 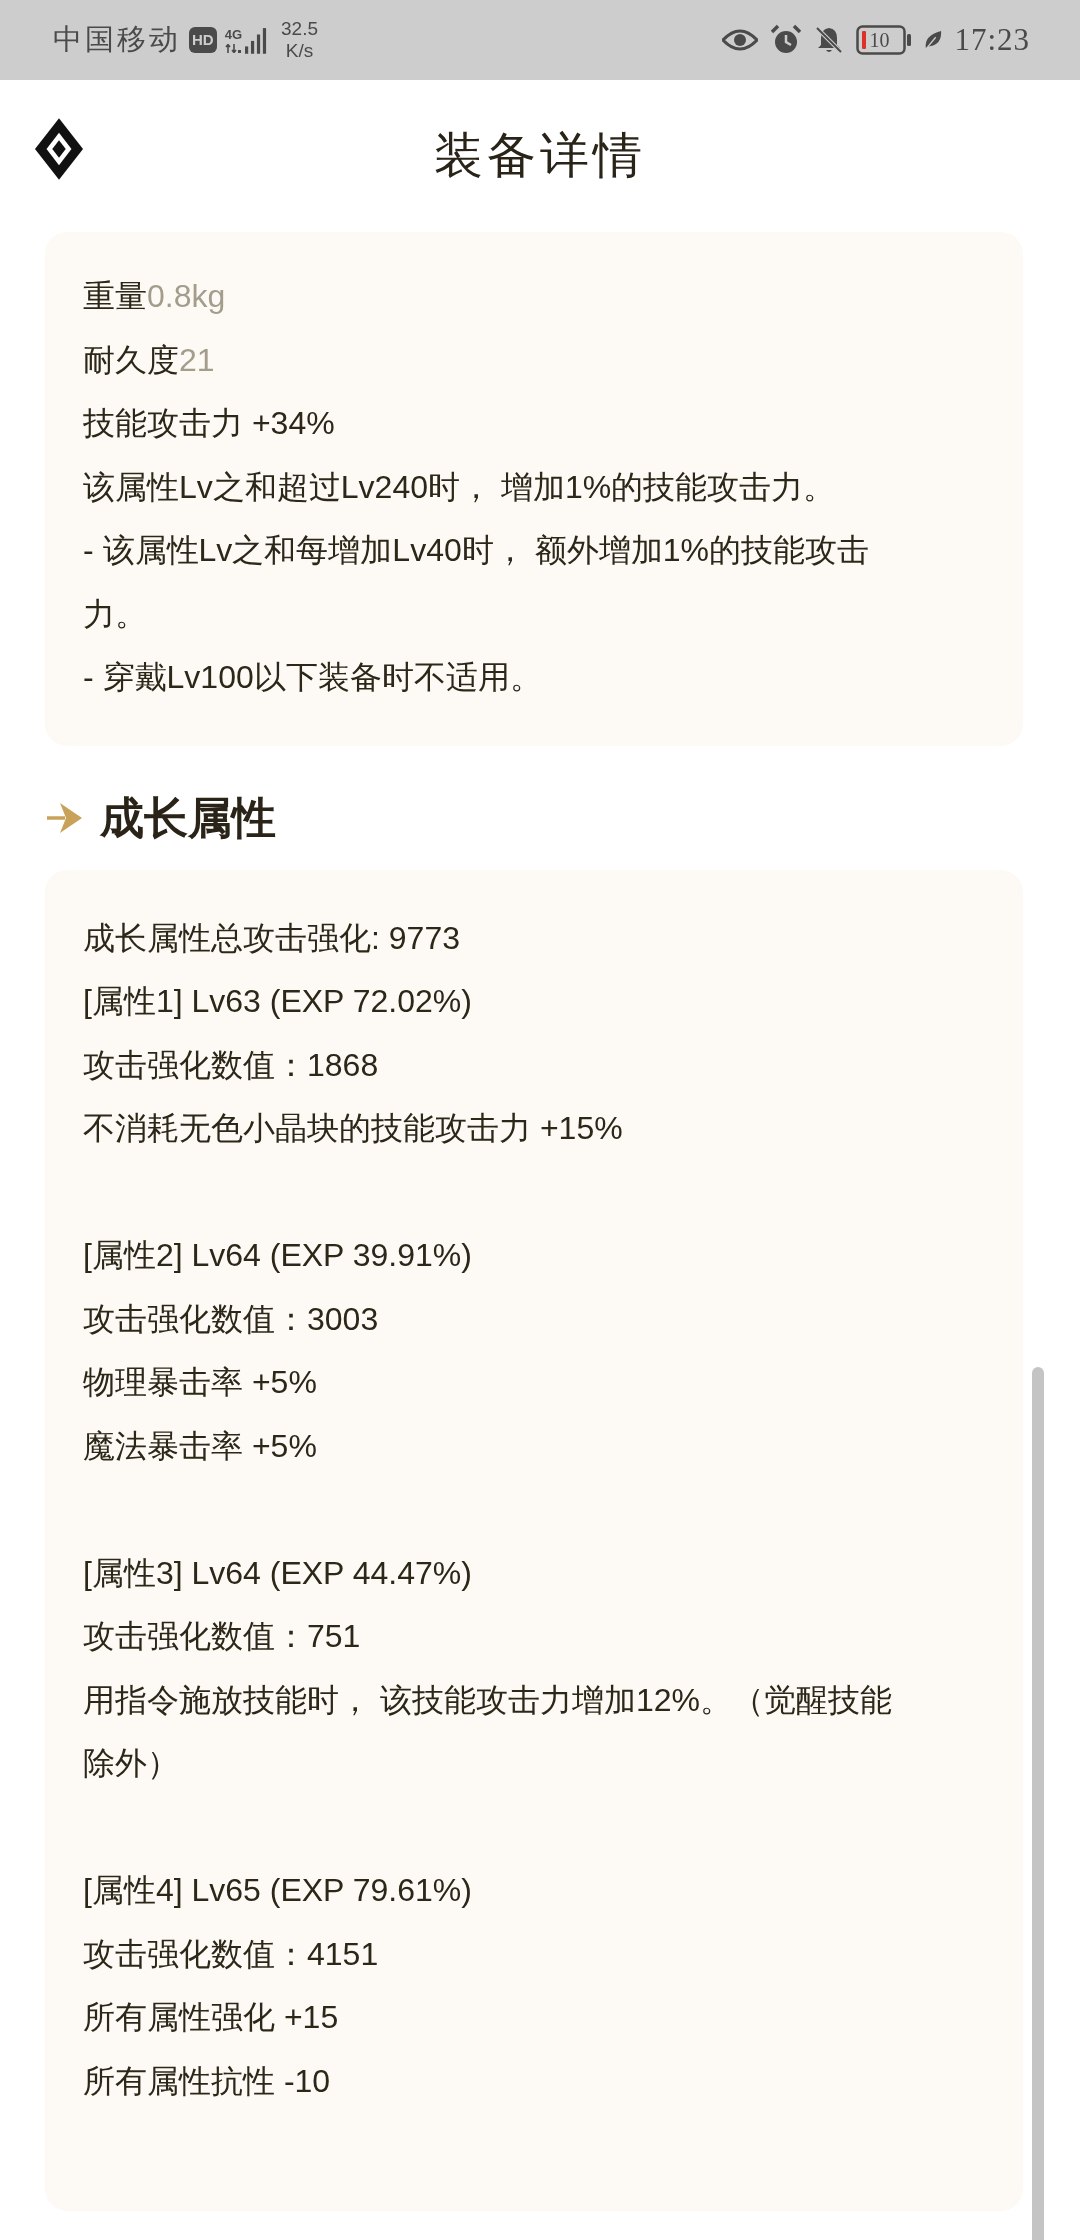 What do you see at coordinates (200, 1382) in the screenshot?
I see `stat-line: 物理暴击率 +5%` at bounding box center [200, 1382].